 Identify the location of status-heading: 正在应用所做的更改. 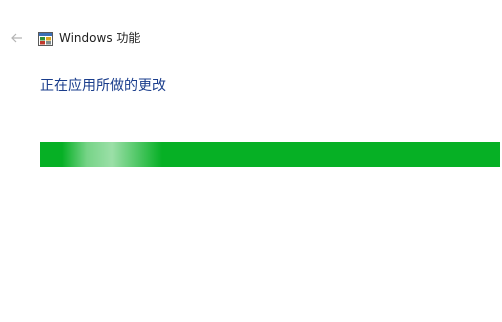
(103, 86).